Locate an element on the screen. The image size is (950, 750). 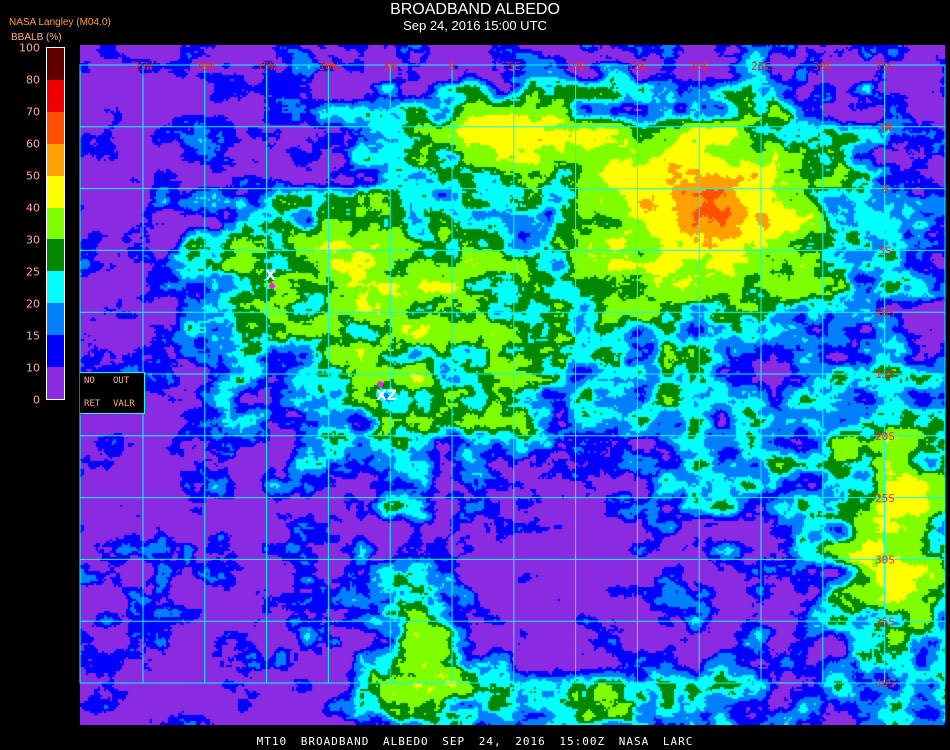
lat-label: 30S is located at coordinates (885, 560).